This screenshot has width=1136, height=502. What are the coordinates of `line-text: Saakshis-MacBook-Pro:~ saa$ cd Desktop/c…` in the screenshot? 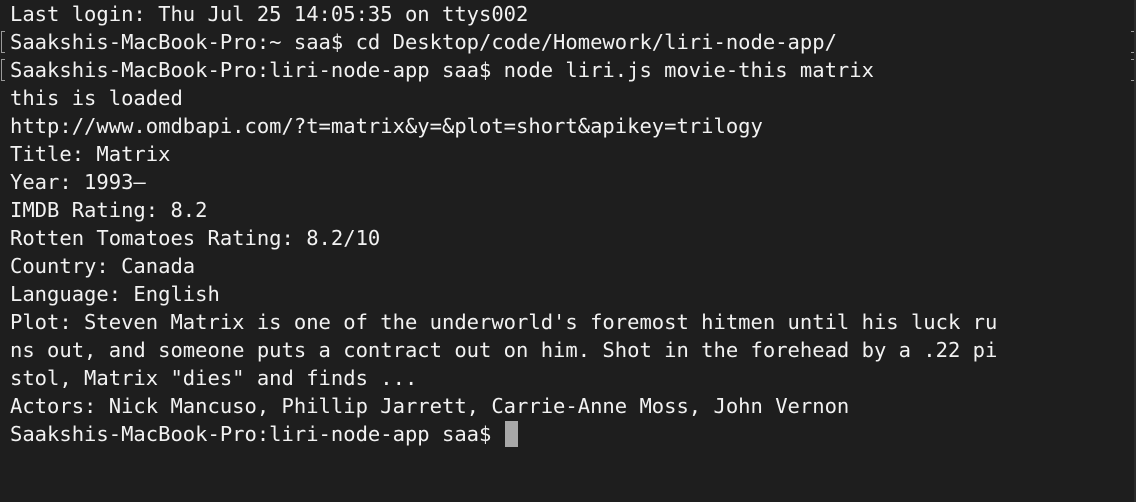 It's located at (423, 42).